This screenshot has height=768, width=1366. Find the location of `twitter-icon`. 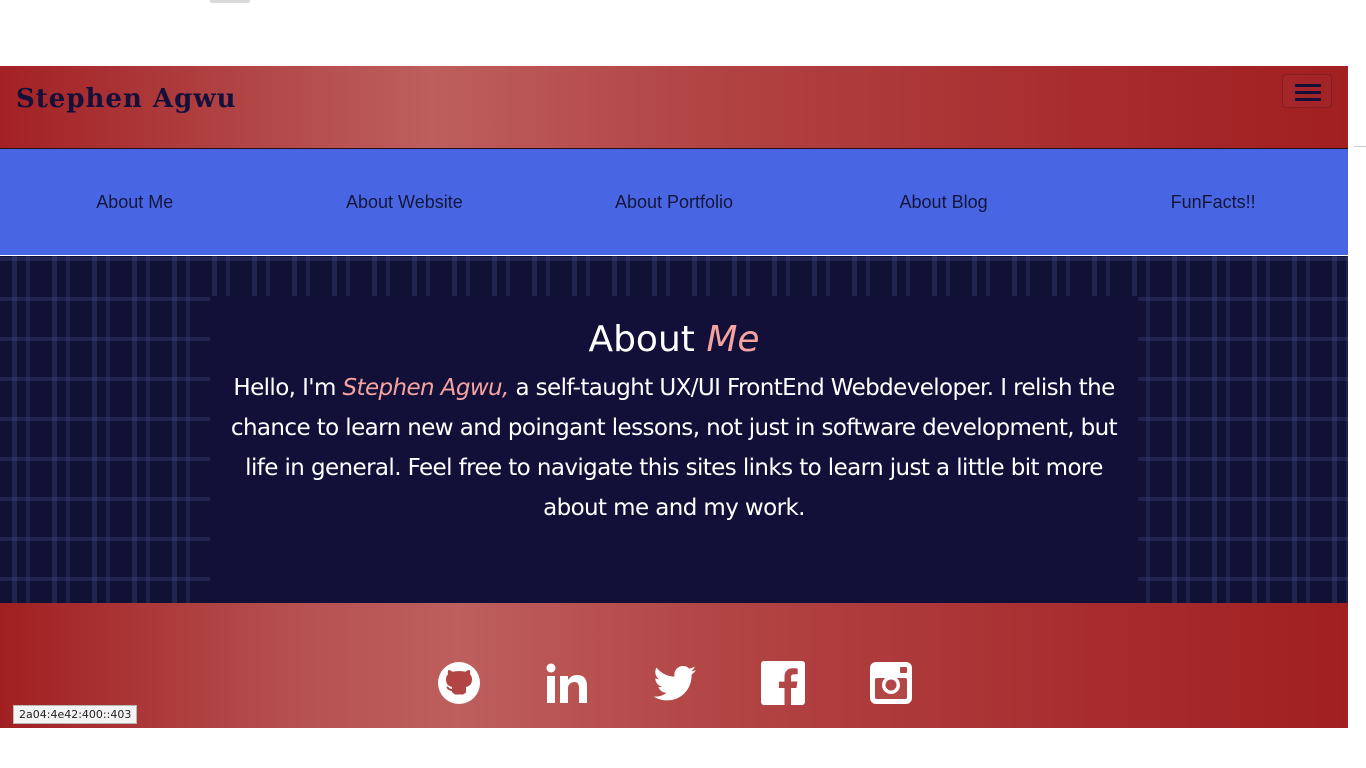

twitter-icon is located at coordinates (675, 683).